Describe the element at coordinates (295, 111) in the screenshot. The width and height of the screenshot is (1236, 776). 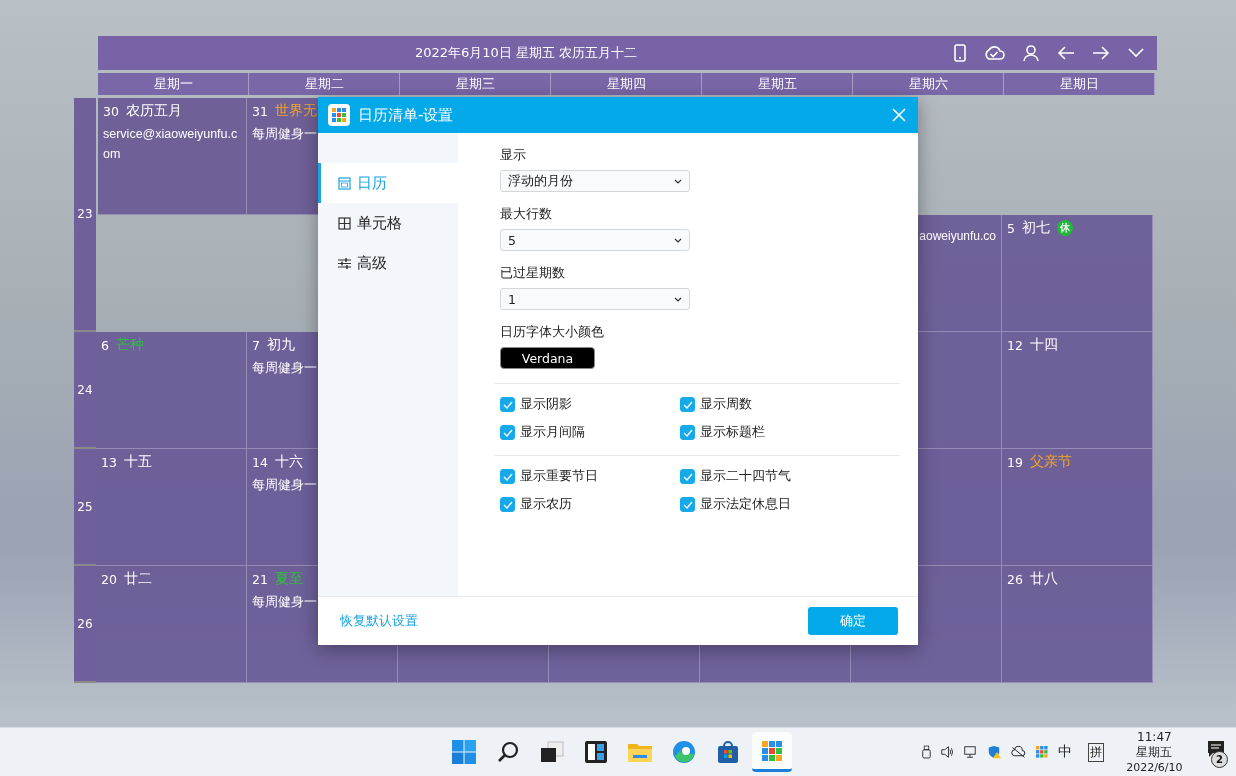
I see `day-lunar-label: 世界无` at that location.